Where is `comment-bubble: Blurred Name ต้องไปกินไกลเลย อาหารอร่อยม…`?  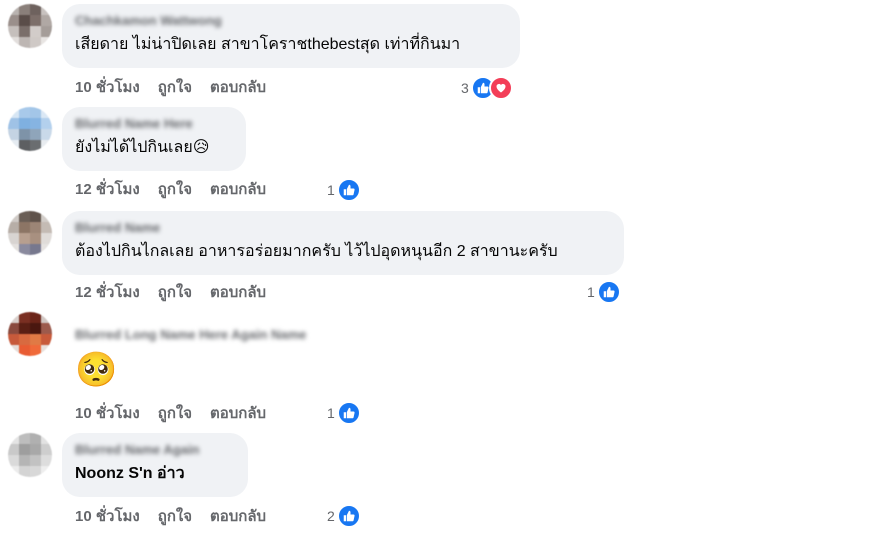 comment-bubble: Blurred Name ต้องไปกินไกลเลย อาหารอร่อยม… is located at coordinates (343, 243).